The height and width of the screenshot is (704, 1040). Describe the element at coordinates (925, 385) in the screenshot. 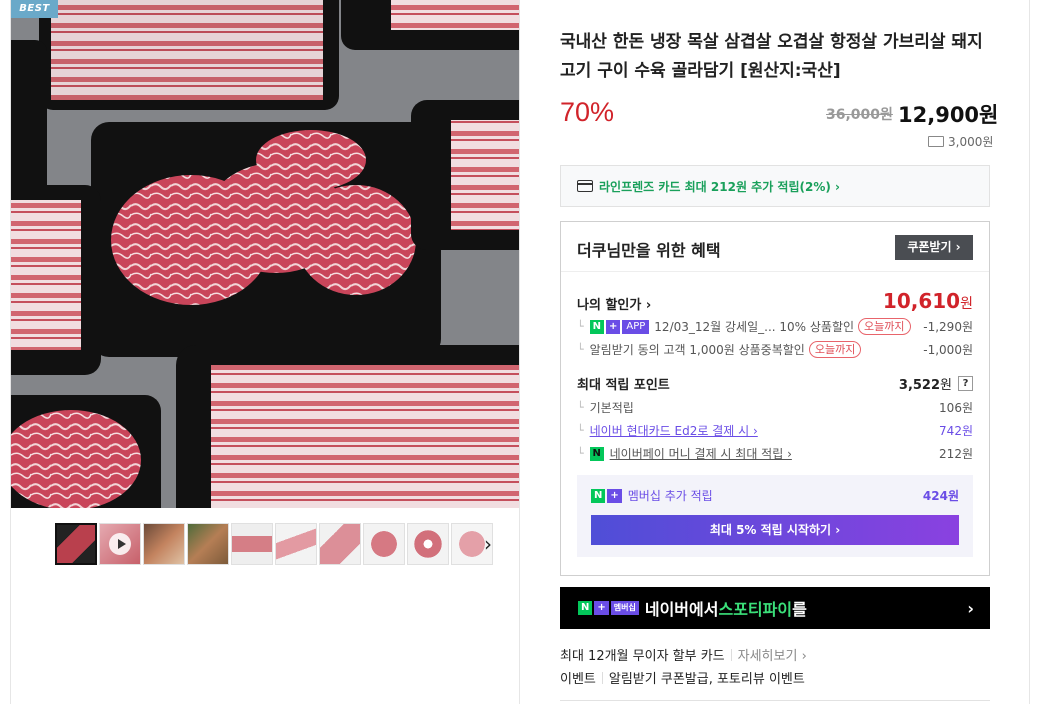

I see `points-value: 3,522원` at that location.